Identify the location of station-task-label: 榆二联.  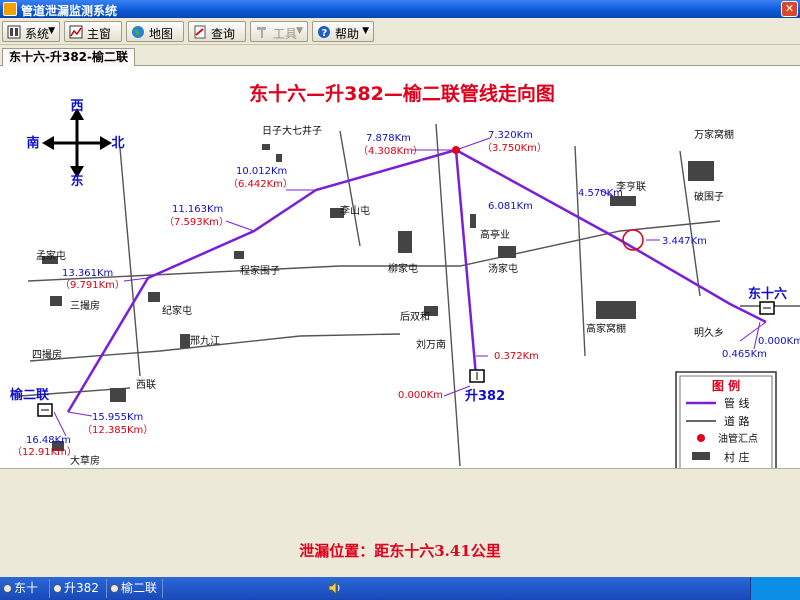
(139, 588).